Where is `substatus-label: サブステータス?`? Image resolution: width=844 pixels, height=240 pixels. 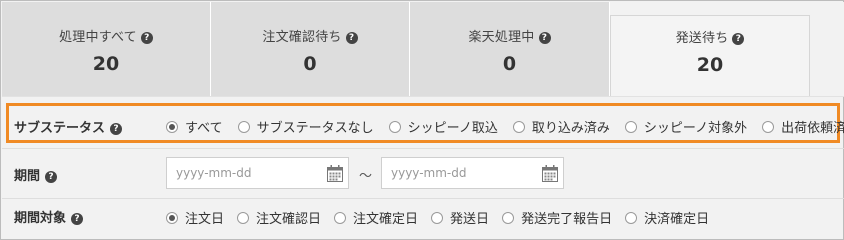
substatus-label: サブステータス? is located at coordinates (68, 126).